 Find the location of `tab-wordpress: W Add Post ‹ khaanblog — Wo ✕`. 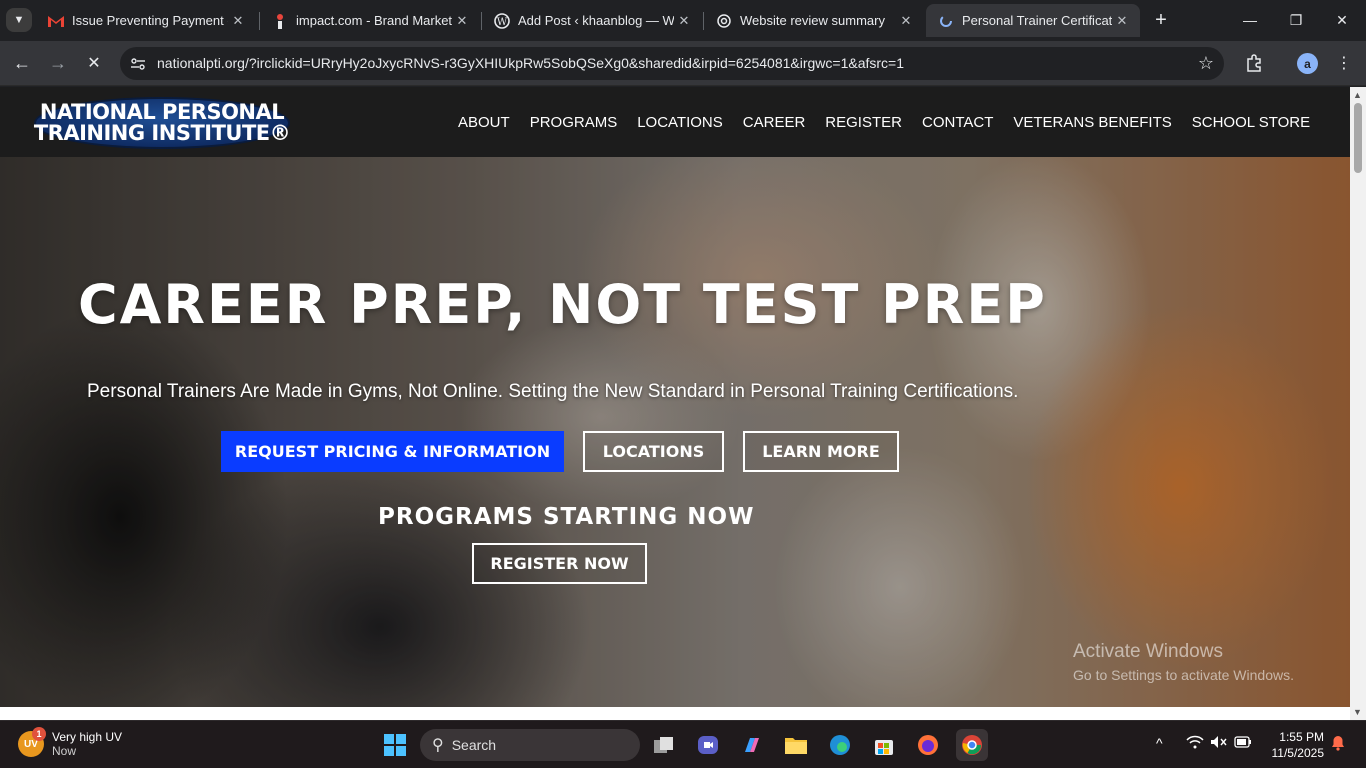

tab-wordpress: W Add Post ‹ khaanblog — Wo ✕ is located at coordinates (592, 20).